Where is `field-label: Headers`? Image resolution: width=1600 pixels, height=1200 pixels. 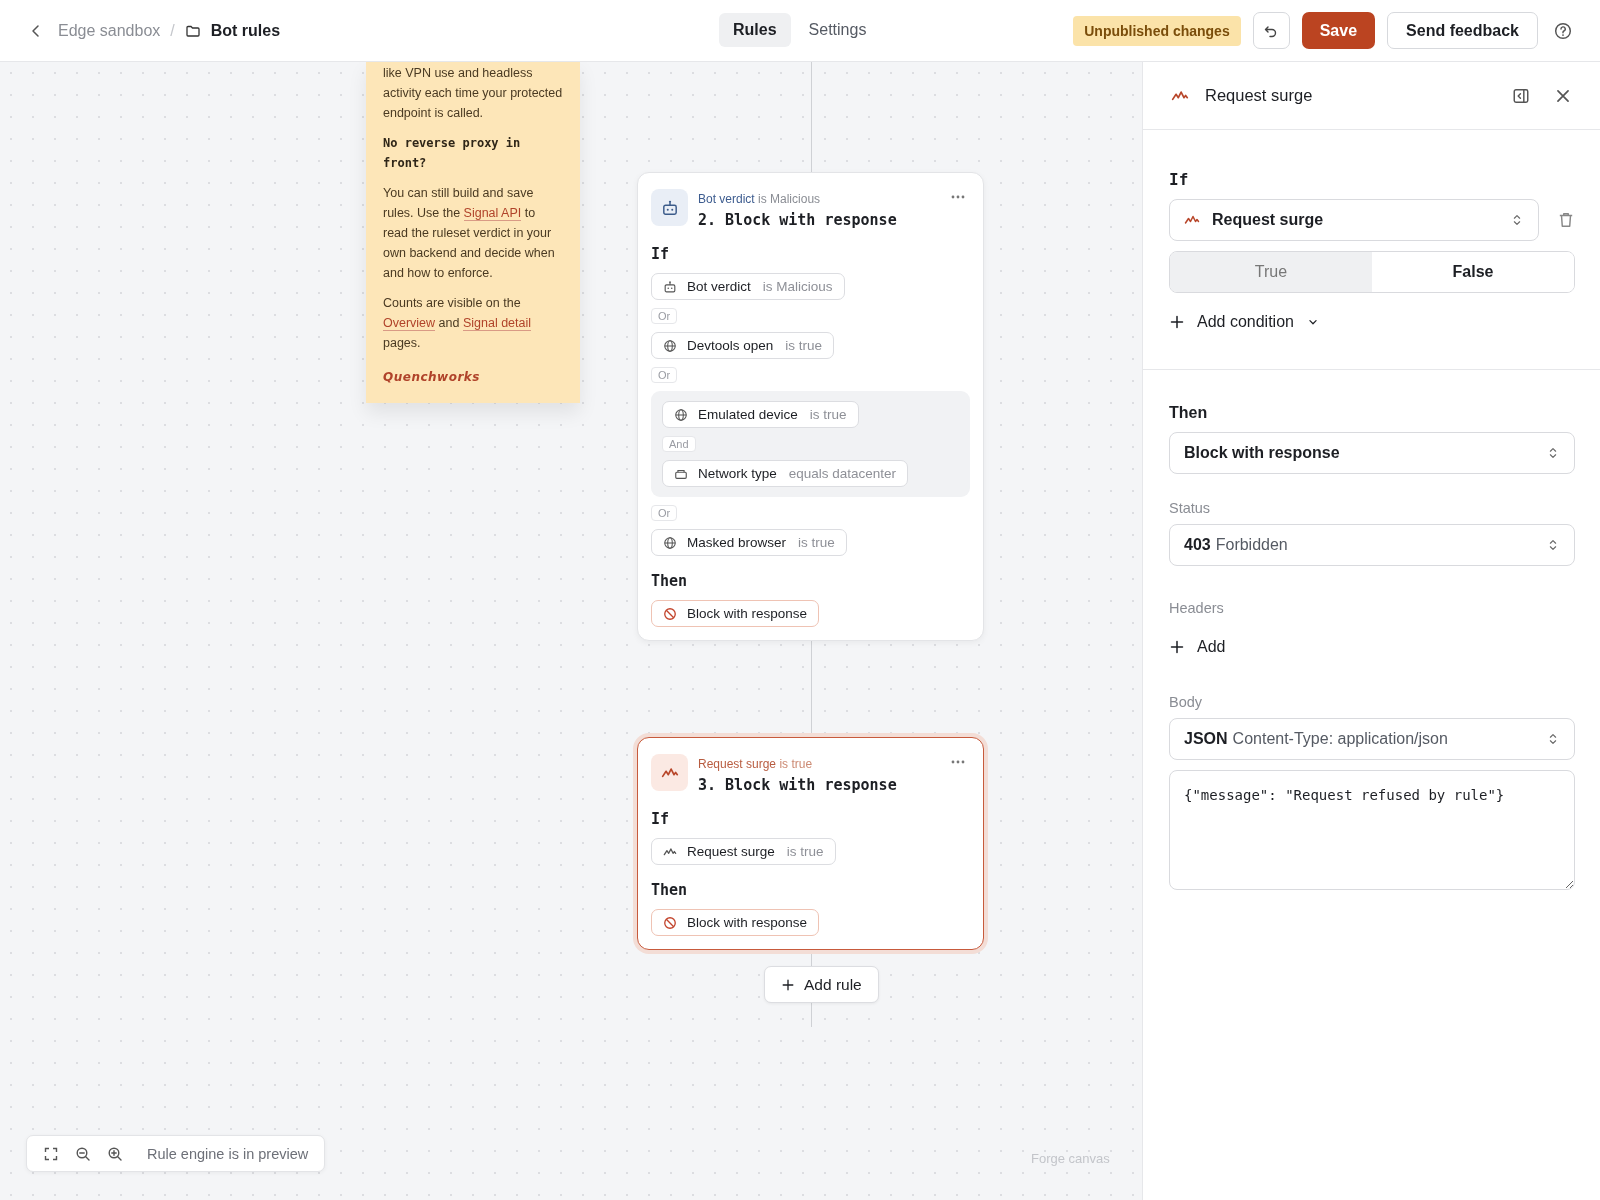
field-label: Headers is located at coordinates (1197, 608).